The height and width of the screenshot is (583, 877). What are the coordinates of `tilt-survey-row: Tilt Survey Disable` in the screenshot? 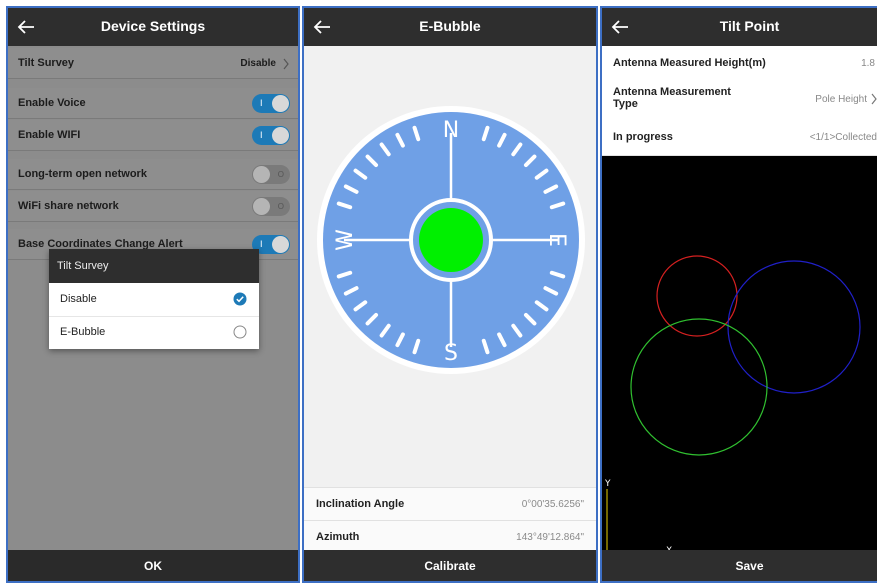 It's located at (153, 63).